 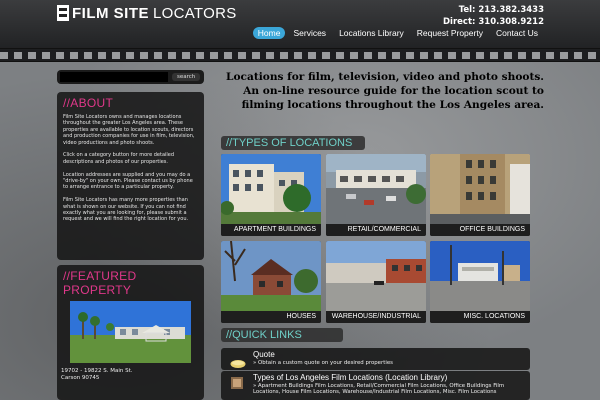 I want to click on about-title: //ABOUT, so click(x=88, y=103).